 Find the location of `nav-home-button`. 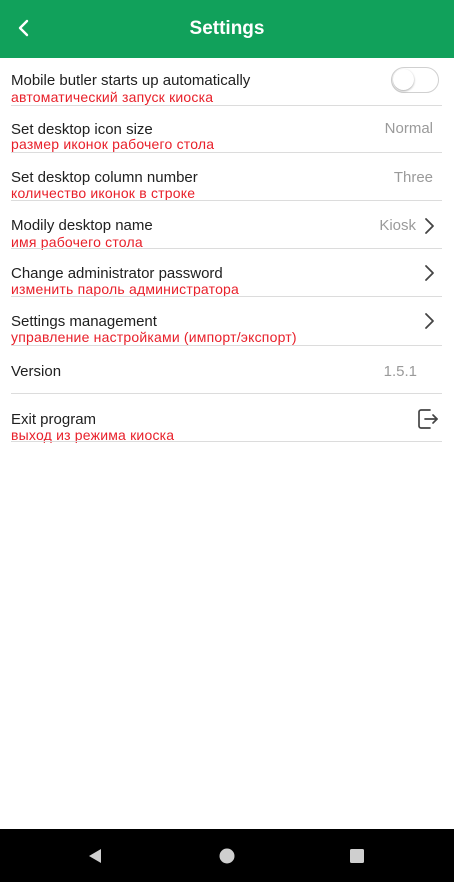

nav-home-button is located at coordinates (227, 856).